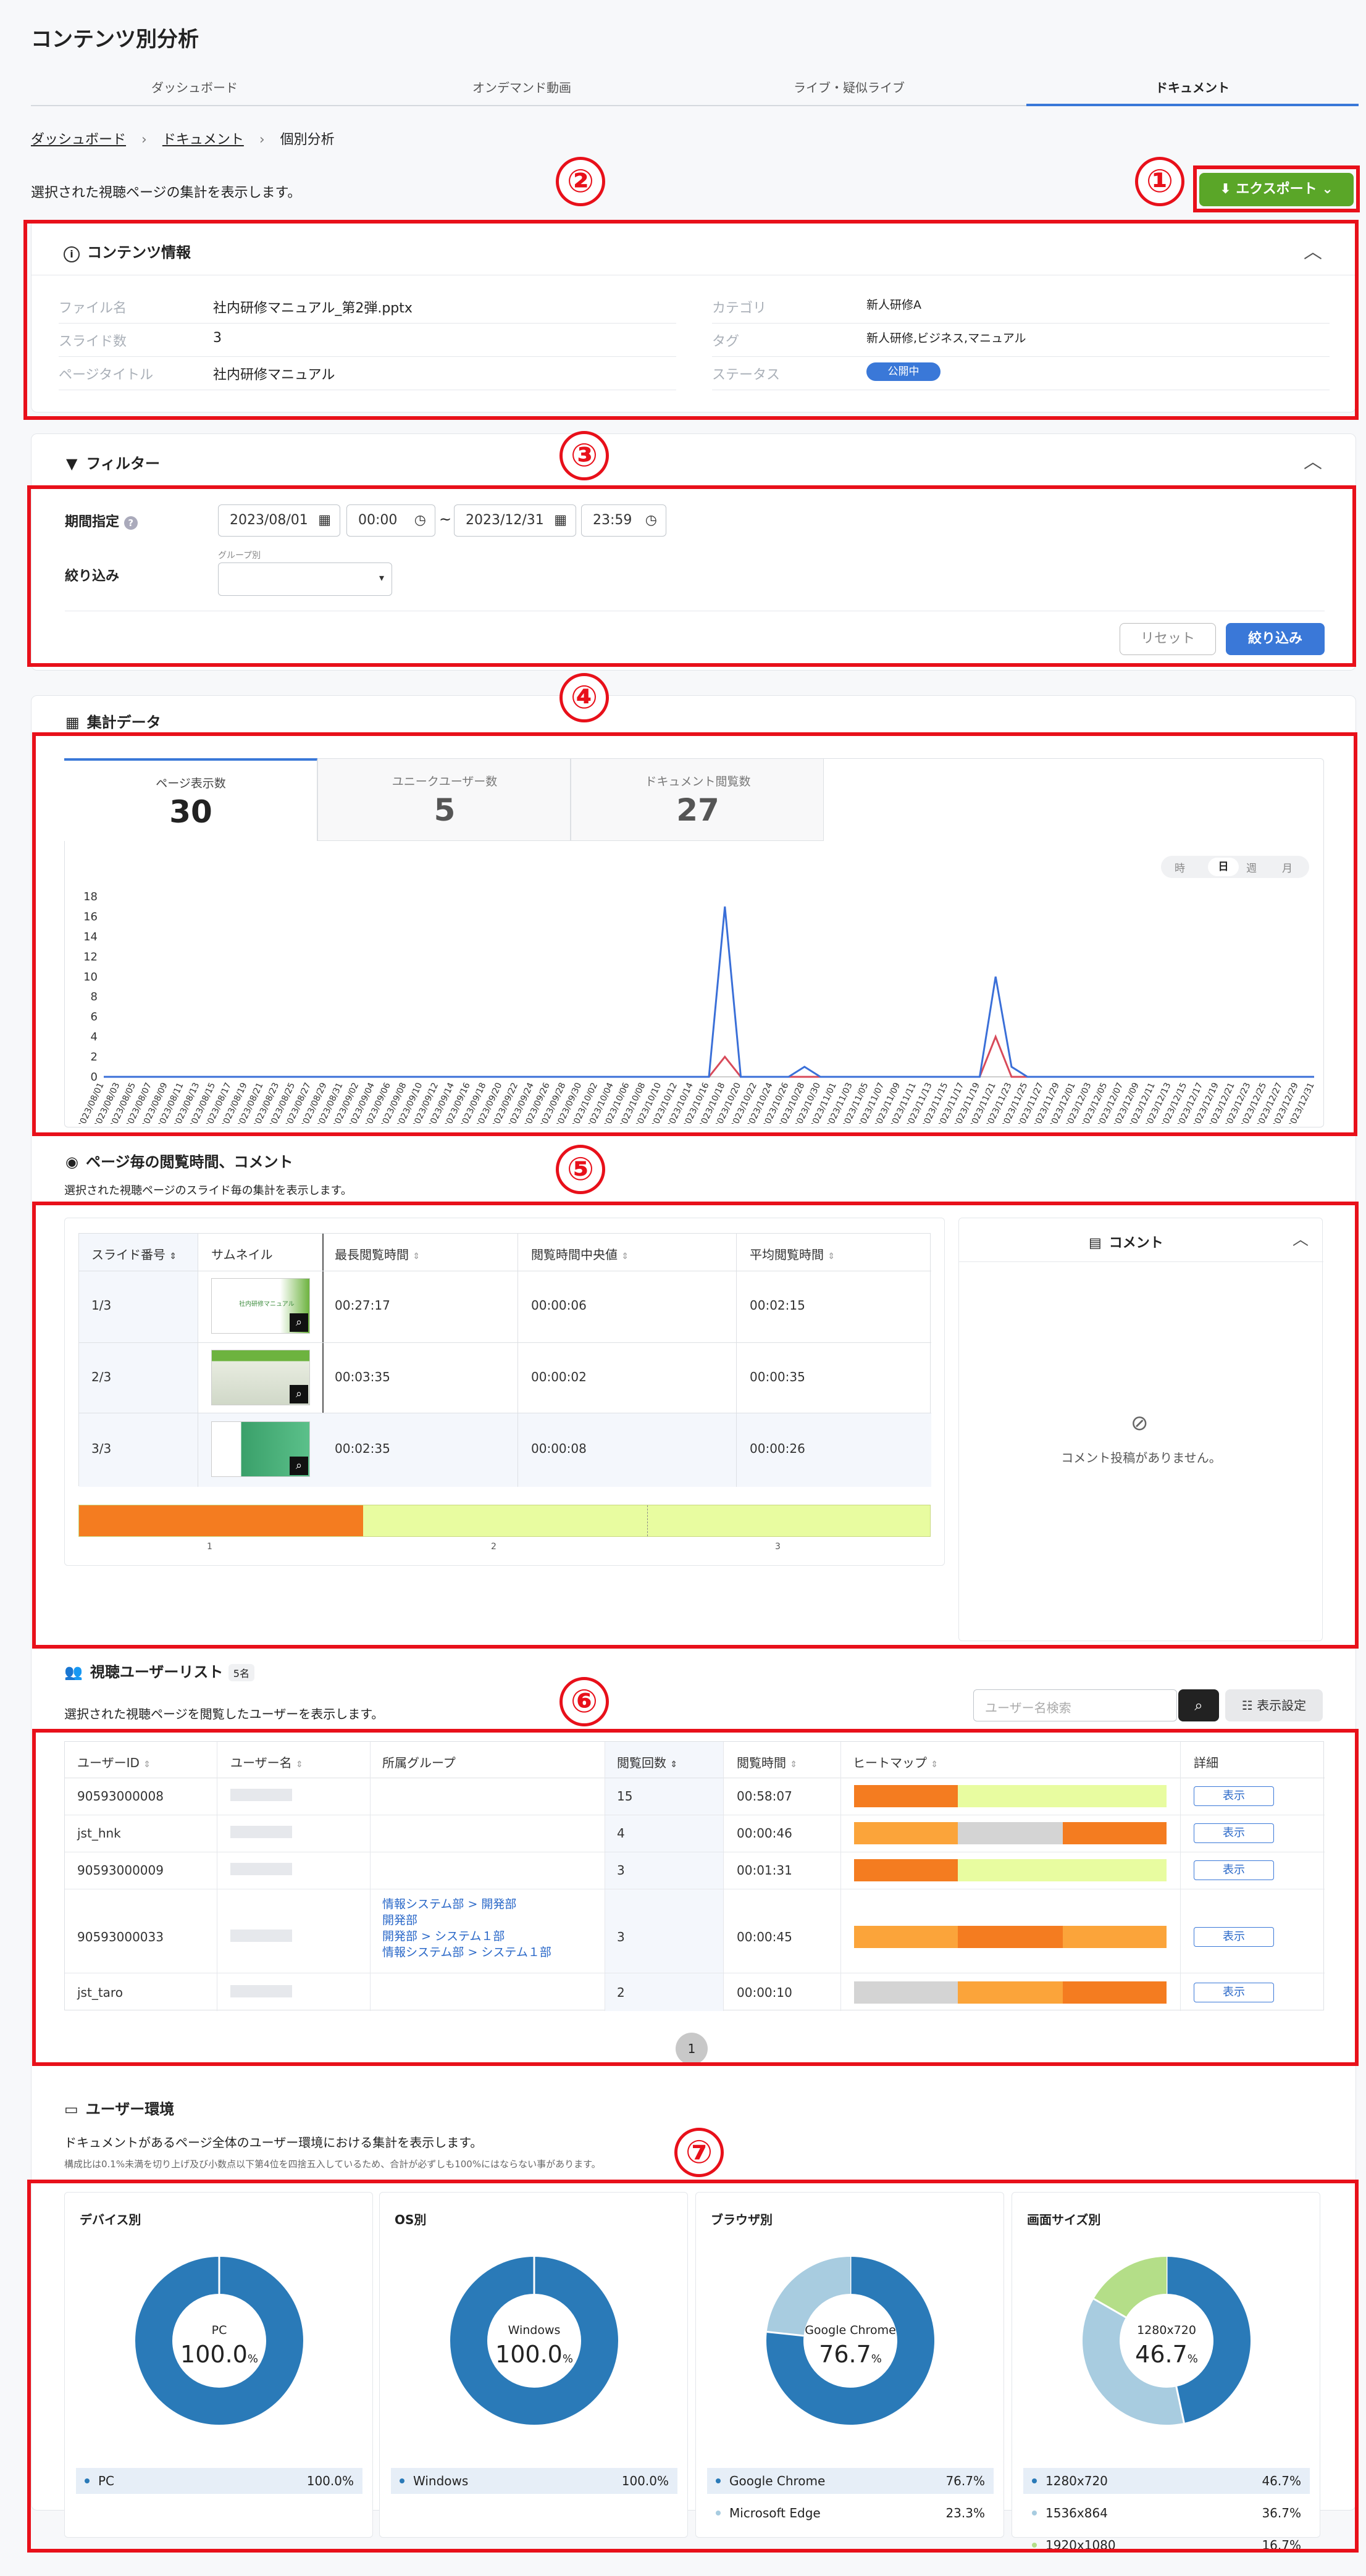  I want to click on group-select: ▾, so click(305, 579).